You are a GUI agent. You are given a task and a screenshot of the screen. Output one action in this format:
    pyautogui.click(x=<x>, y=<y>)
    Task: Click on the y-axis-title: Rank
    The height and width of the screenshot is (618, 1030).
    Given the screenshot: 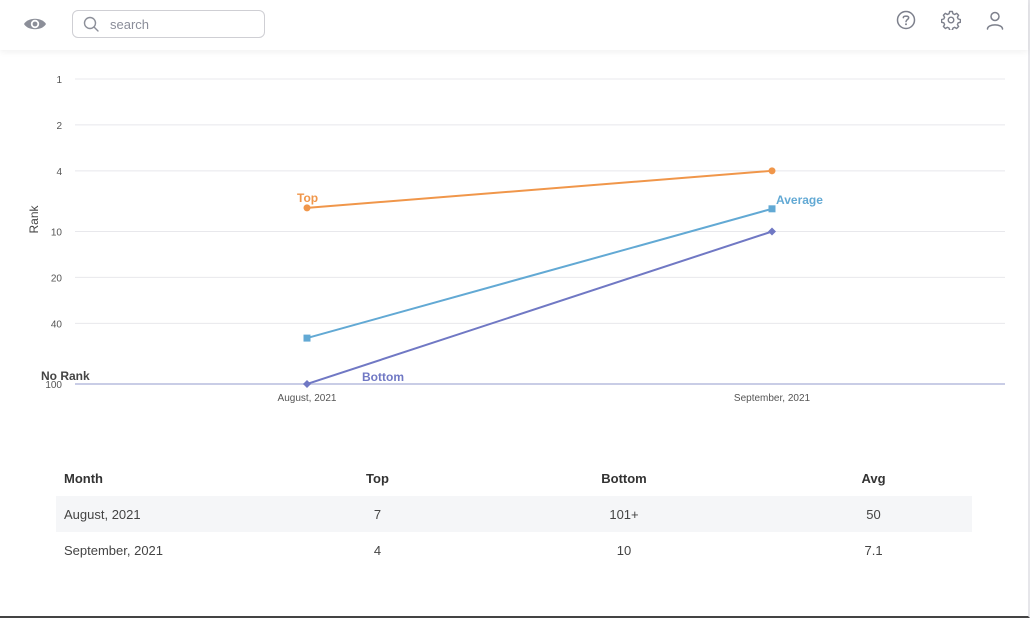 What is the action you would take?
    pyautogui.click(x=34, y=218)
    